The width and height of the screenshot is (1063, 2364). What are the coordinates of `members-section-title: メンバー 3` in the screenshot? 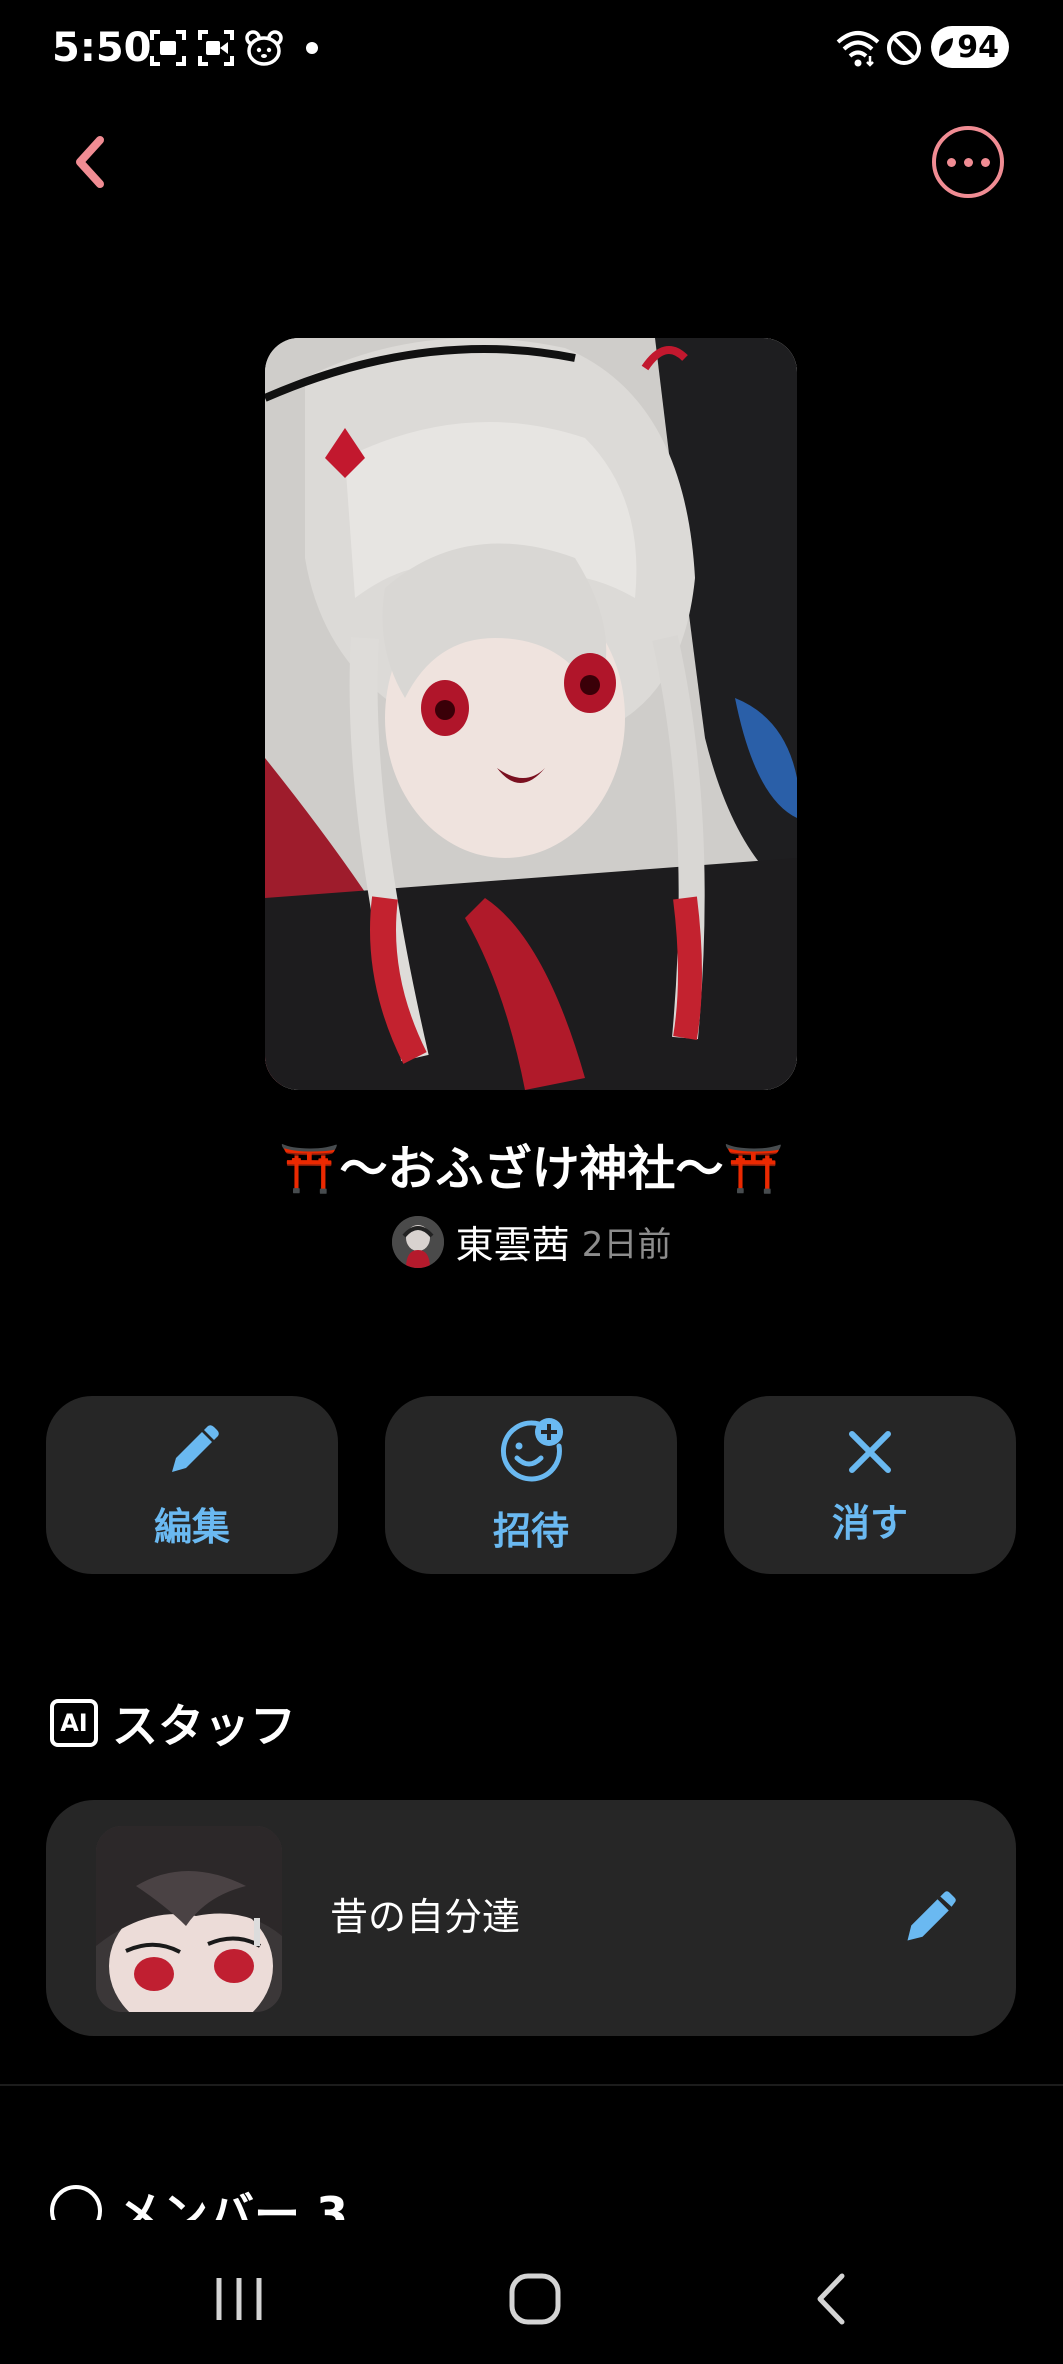 It's located at (232, 2203).